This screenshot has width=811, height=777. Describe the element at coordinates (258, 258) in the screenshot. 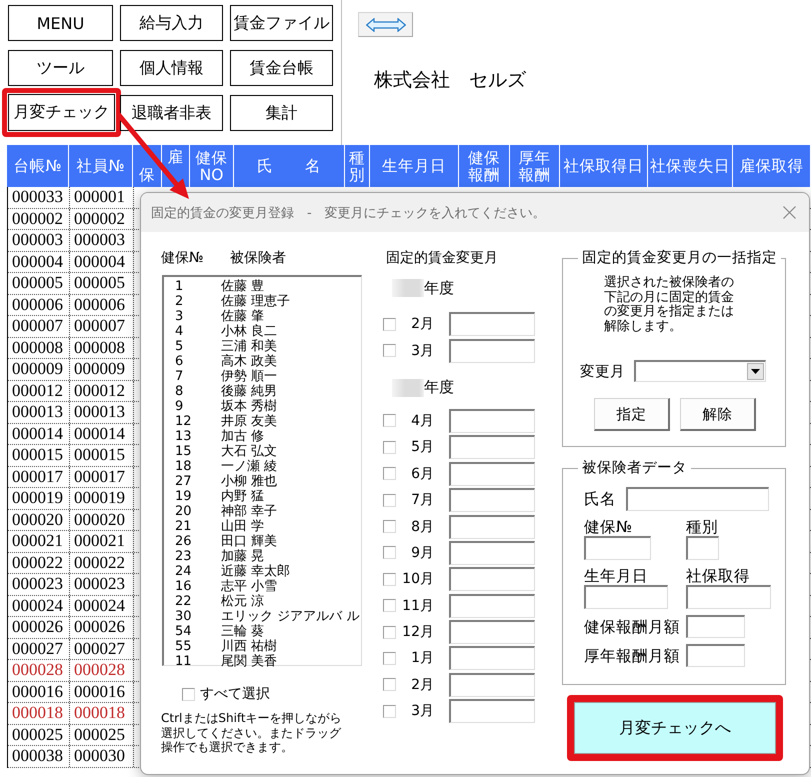

I see `list-header: 被保険者` at that location.